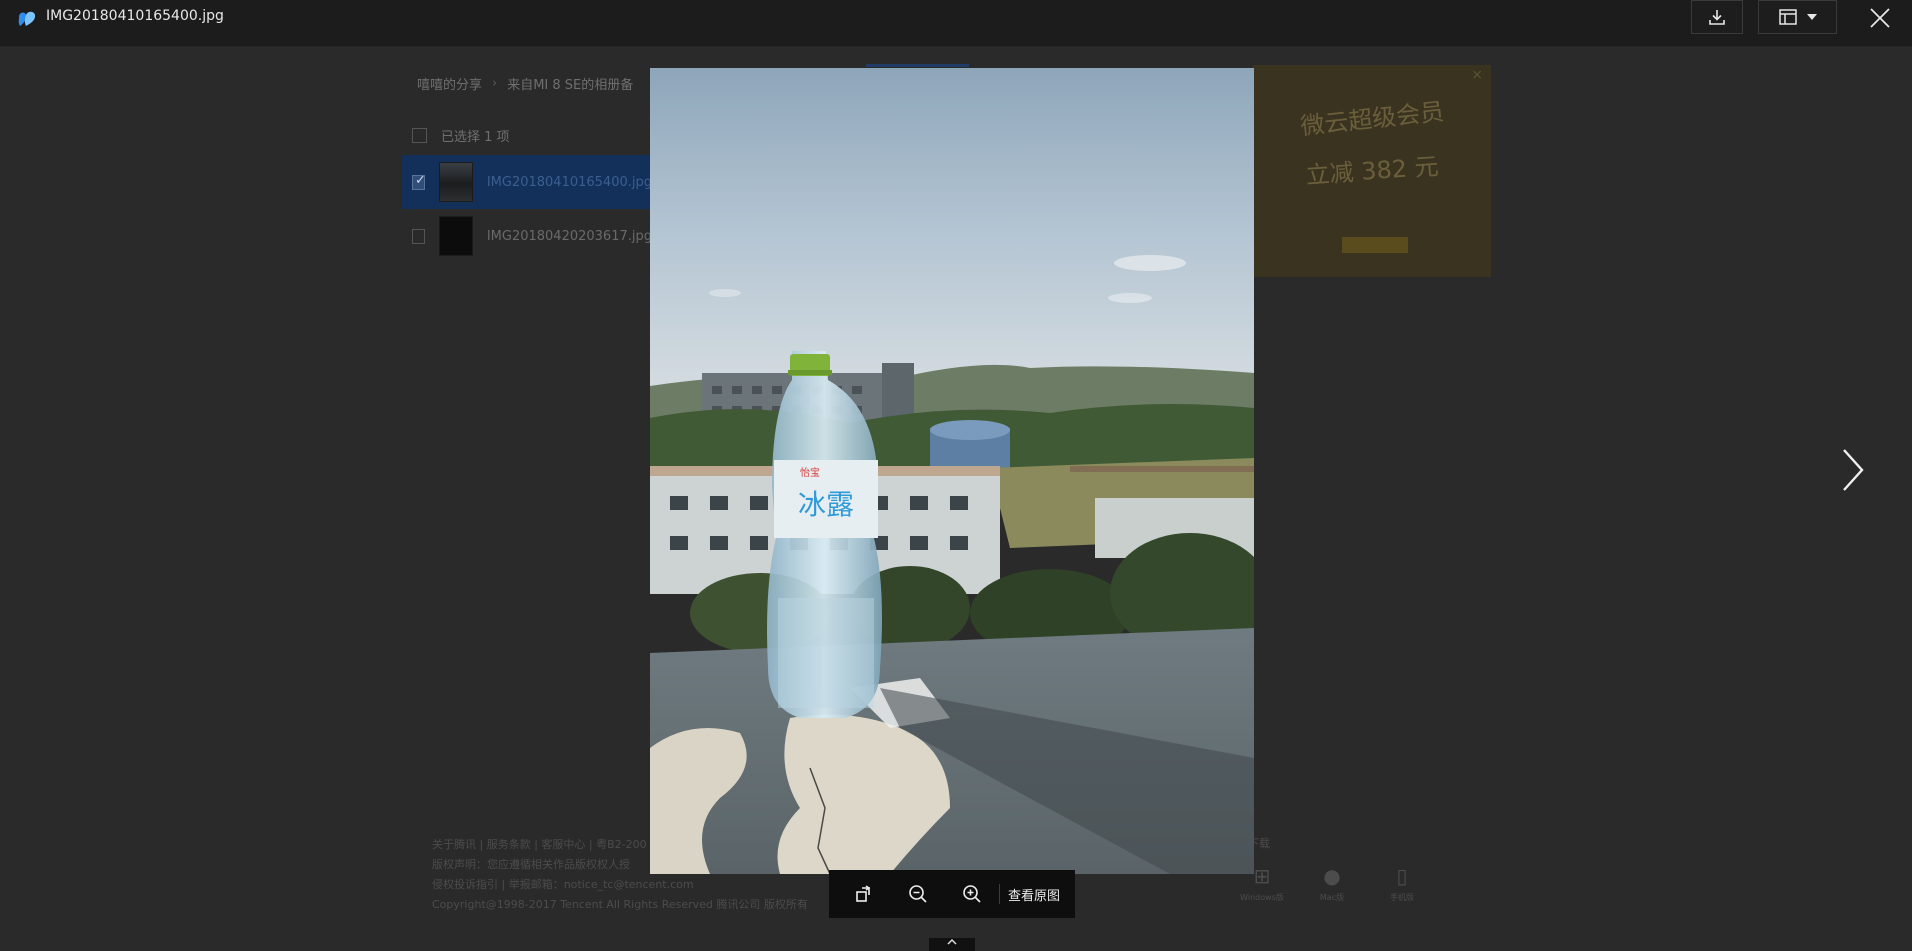 This screenshot has width=1912, height=951. What do you see at coordinates (569, 182) in the screenshot?
I see `file-name: IMG20180410165400.jpg` at bounding box center [569, 182].